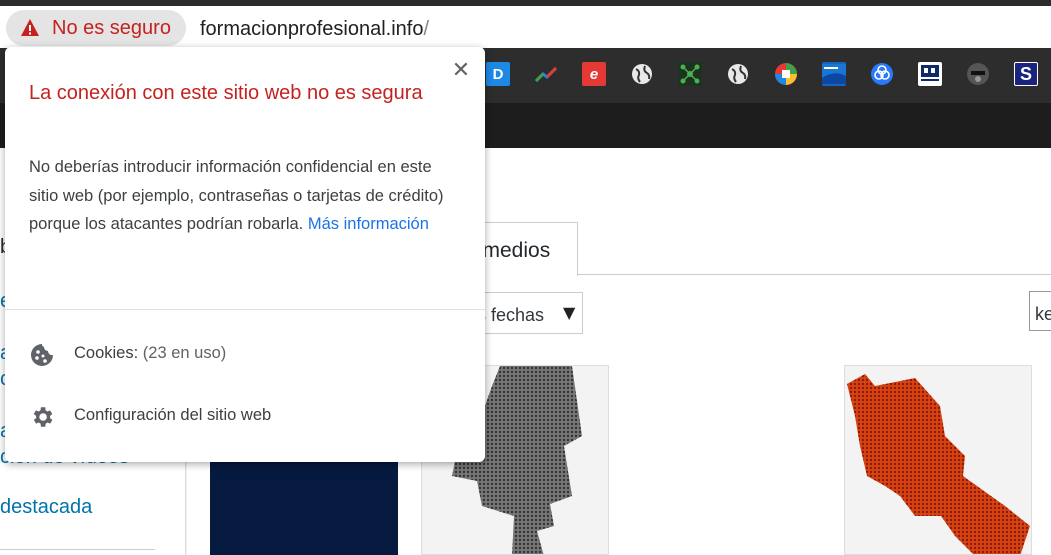 Image resolution: width=1051 pixels, height=555 pixels. What do you see at coordinates (498, 74) in the screenshot?
I see `bookmark-d-icon: D` at bounding box center [498, 74].